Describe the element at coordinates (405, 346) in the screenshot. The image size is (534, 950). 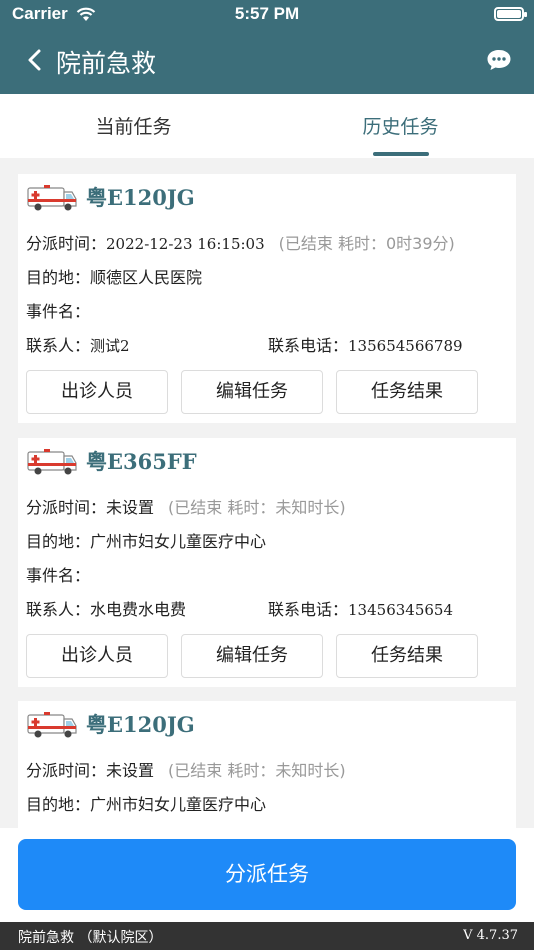
I see `phone-value: 135654566789` at that location.